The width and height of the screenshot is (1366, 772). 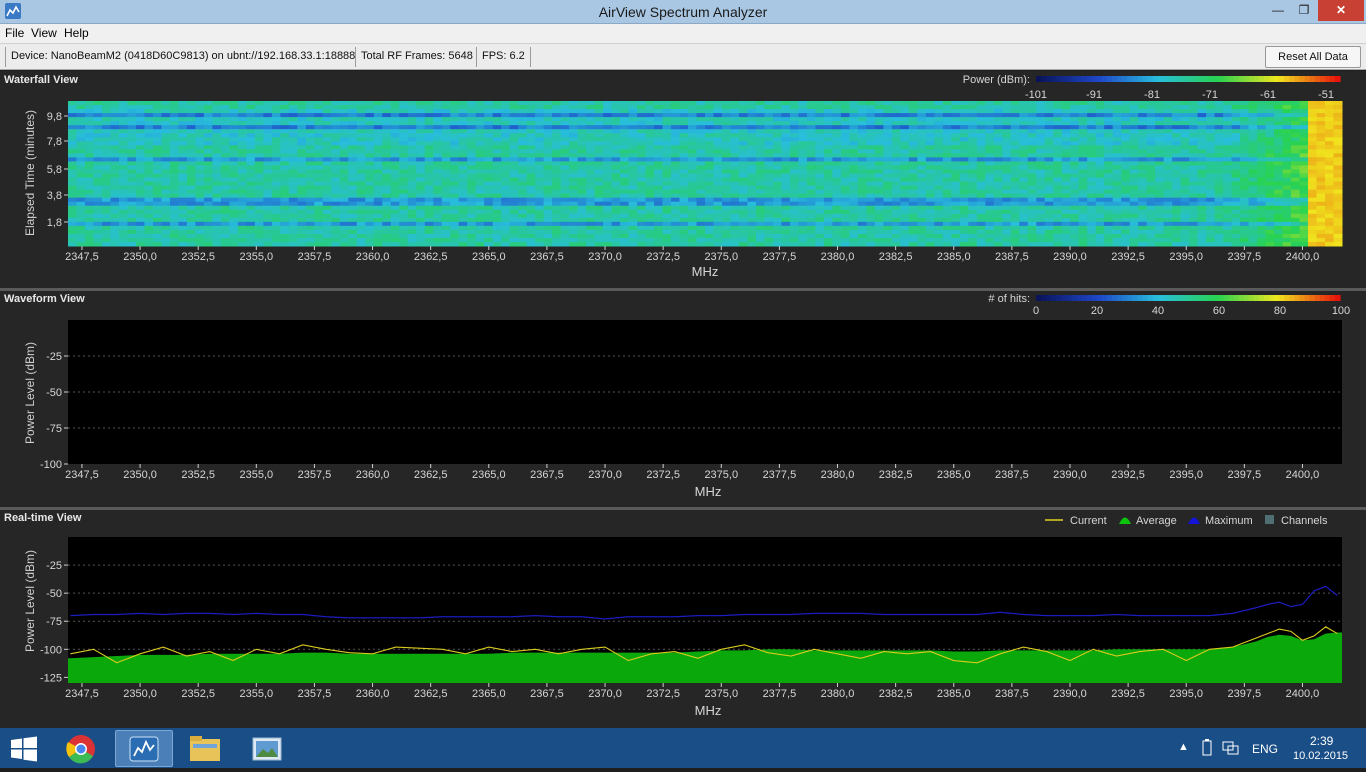 What do you see at coordinates (14, 33) in the screenshot?
I see `menu-file: File` at bounding box center [14, 33].